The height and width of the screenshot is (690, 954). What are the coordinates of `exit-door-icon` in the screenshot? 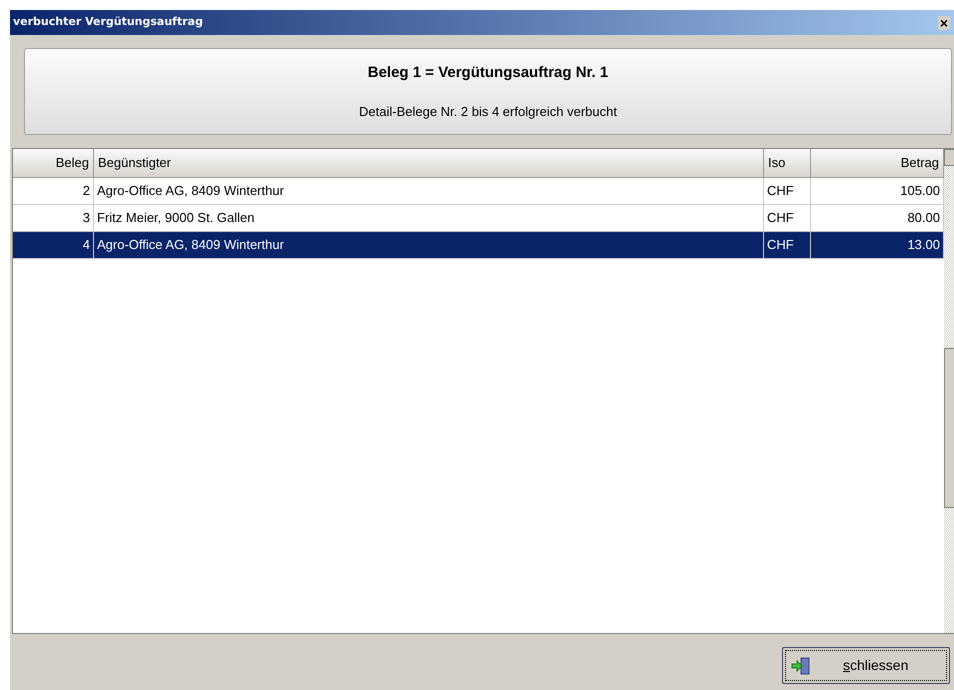 It's located at (801, 665).